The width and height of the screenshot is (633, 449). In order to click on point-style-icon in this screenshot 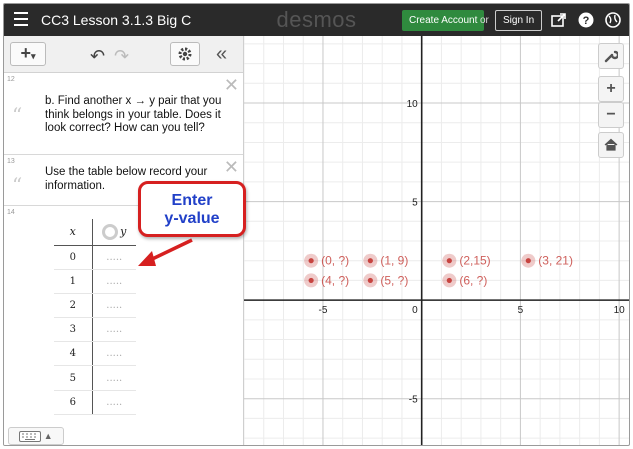, I will do `click(110, 231)`.